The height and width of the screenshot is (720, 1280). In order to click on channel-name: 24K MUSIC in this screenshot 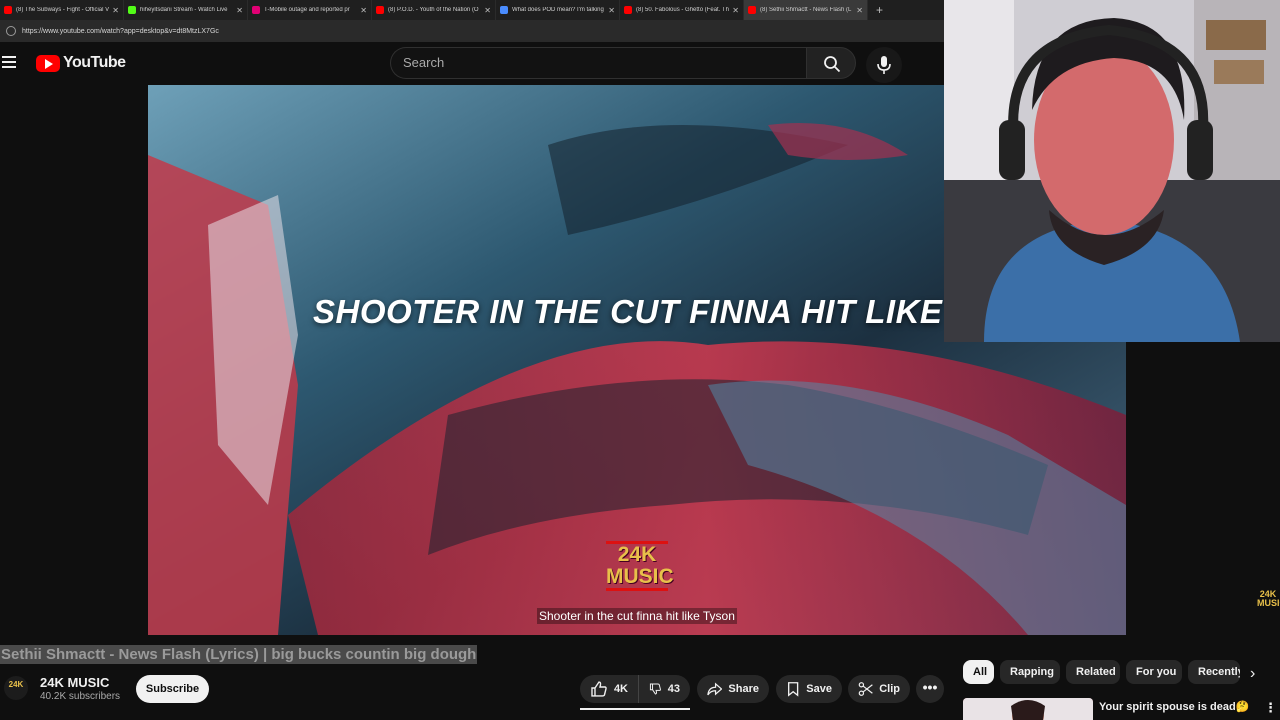, I will do `click(74, 682)`.